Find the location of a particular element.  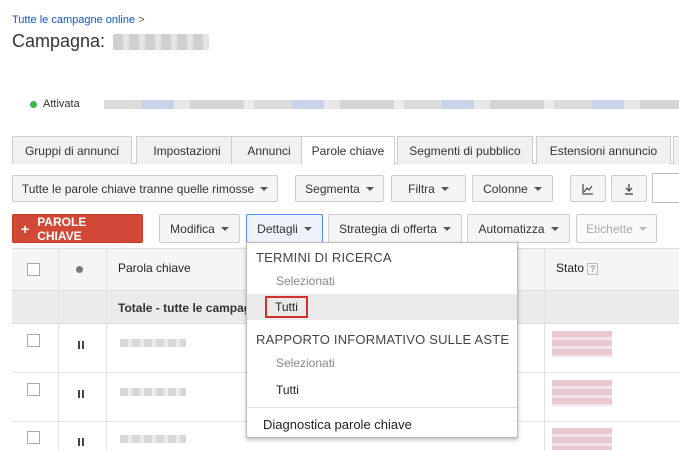

status-column-header: Stato? is located at coordinates (577, 268).